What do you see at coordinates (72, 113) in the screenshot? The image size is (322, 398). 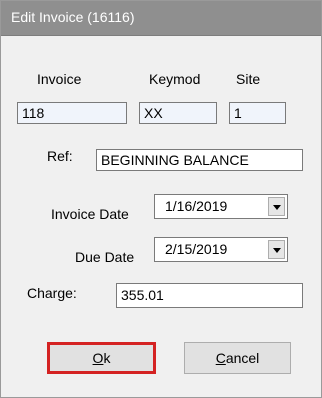 I see `invoice-number-field: 118` at bounding box center [72, 113].